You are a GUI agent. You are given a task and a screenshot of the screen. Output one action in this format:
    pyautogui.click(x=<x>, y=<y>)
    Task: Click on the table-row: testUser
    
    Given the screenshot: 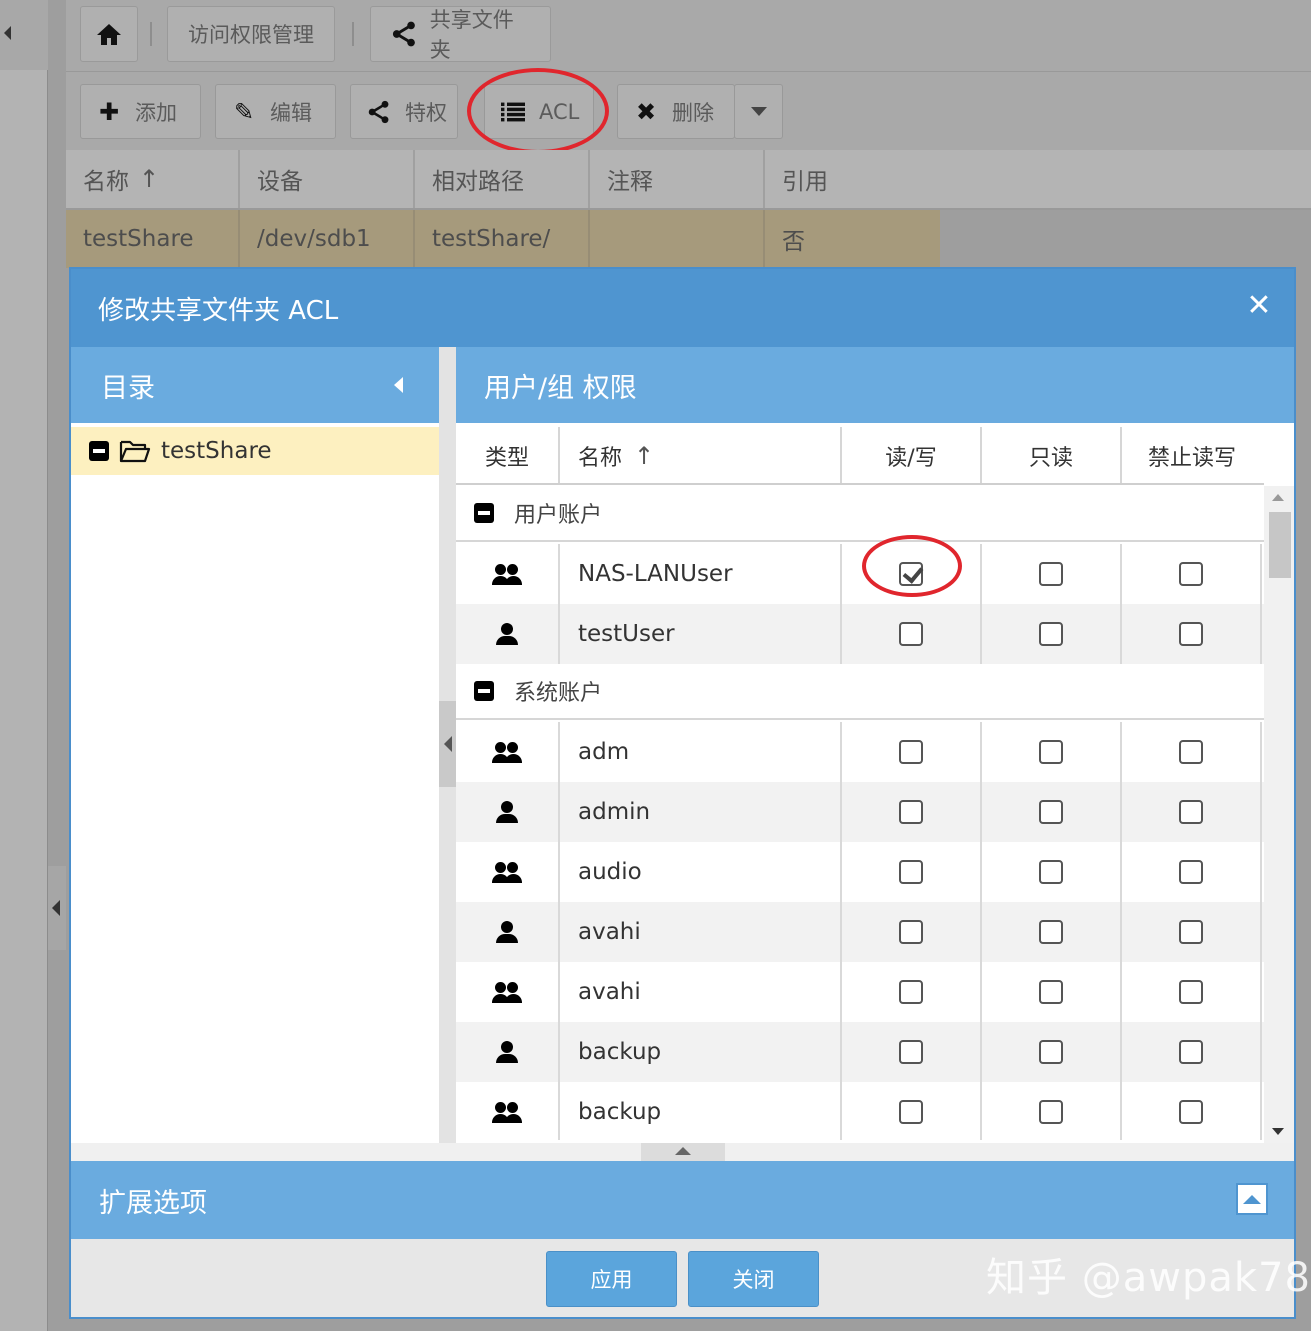 What is the action you would take?
    pyautogui.click(x=860, y=634)
    